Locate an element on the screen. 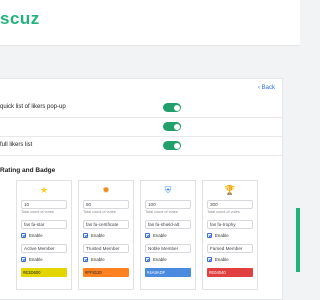  certificate-icon: ✹ is located at coordinates (106, 190).